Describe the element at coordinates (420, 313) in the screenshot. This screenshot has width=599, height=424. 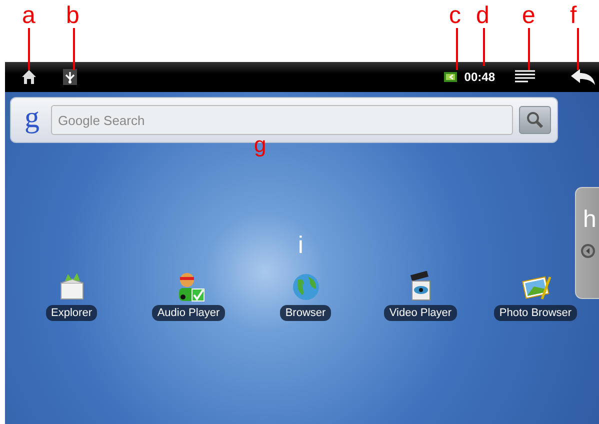
I see `app-label: Video Player` at that location.